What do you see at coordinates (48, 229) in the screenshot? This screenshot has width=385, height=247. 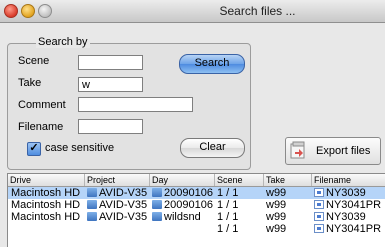 I see `cell-drive` at bounding box center [48, 229].